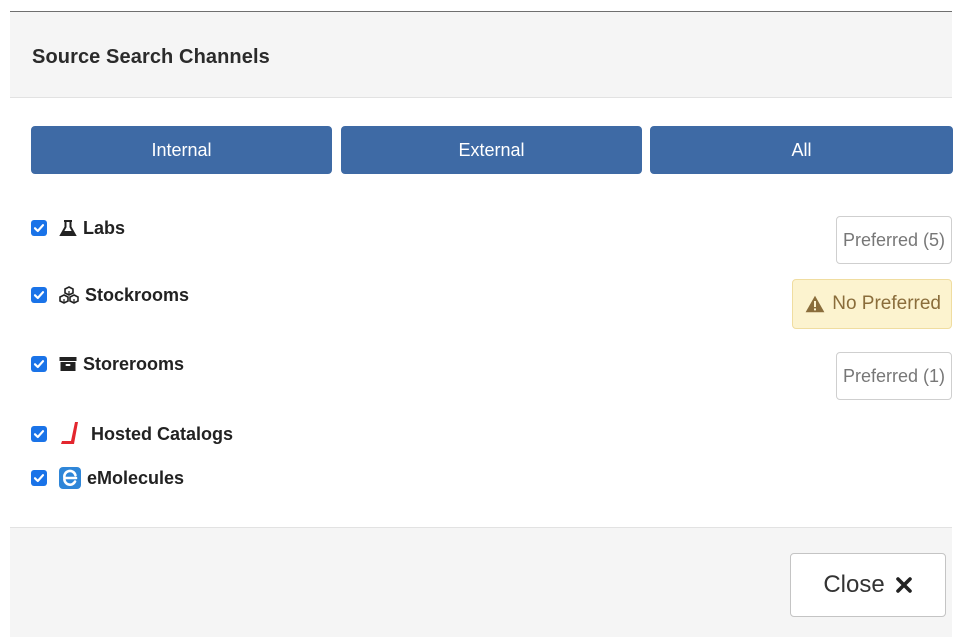  Describe the element at coordinates (136, 477) in the screenshot. I see `channel-label: eMolecules` at that location.